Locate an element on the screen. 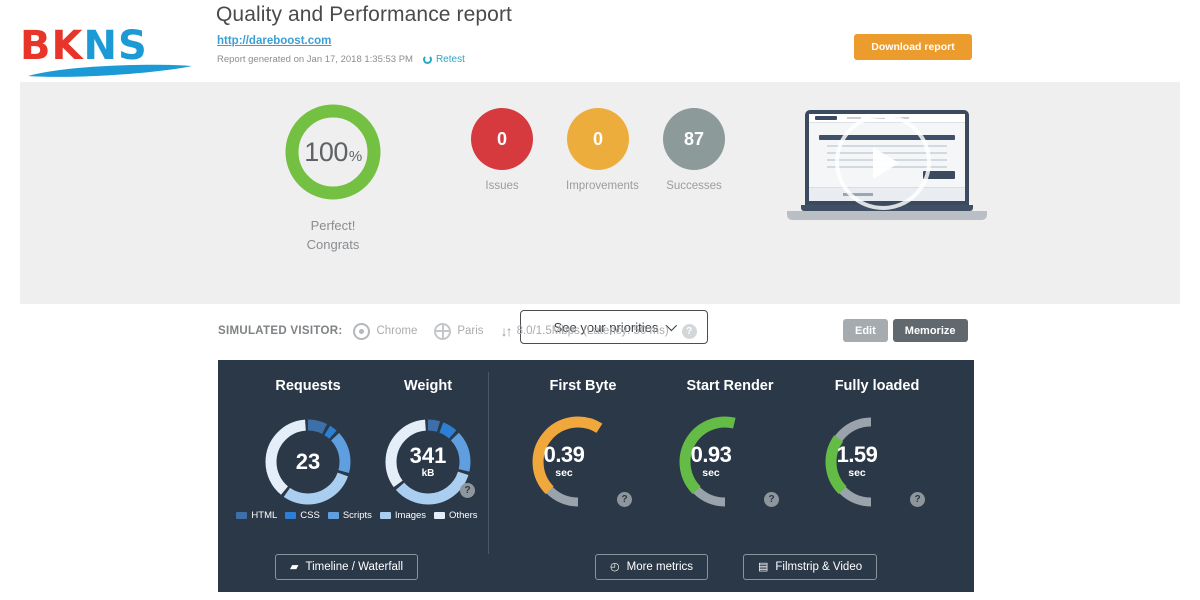 The width and height of the screenshot is (1200, 600). requests-value: 23 is located at coordinates (308, 462).